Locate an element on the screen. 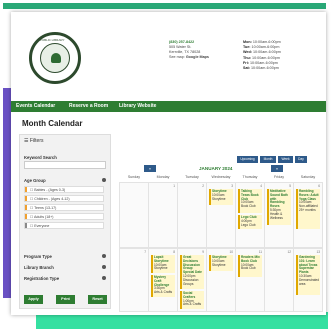  keyword-search-input is located at coordinates (65, 165).